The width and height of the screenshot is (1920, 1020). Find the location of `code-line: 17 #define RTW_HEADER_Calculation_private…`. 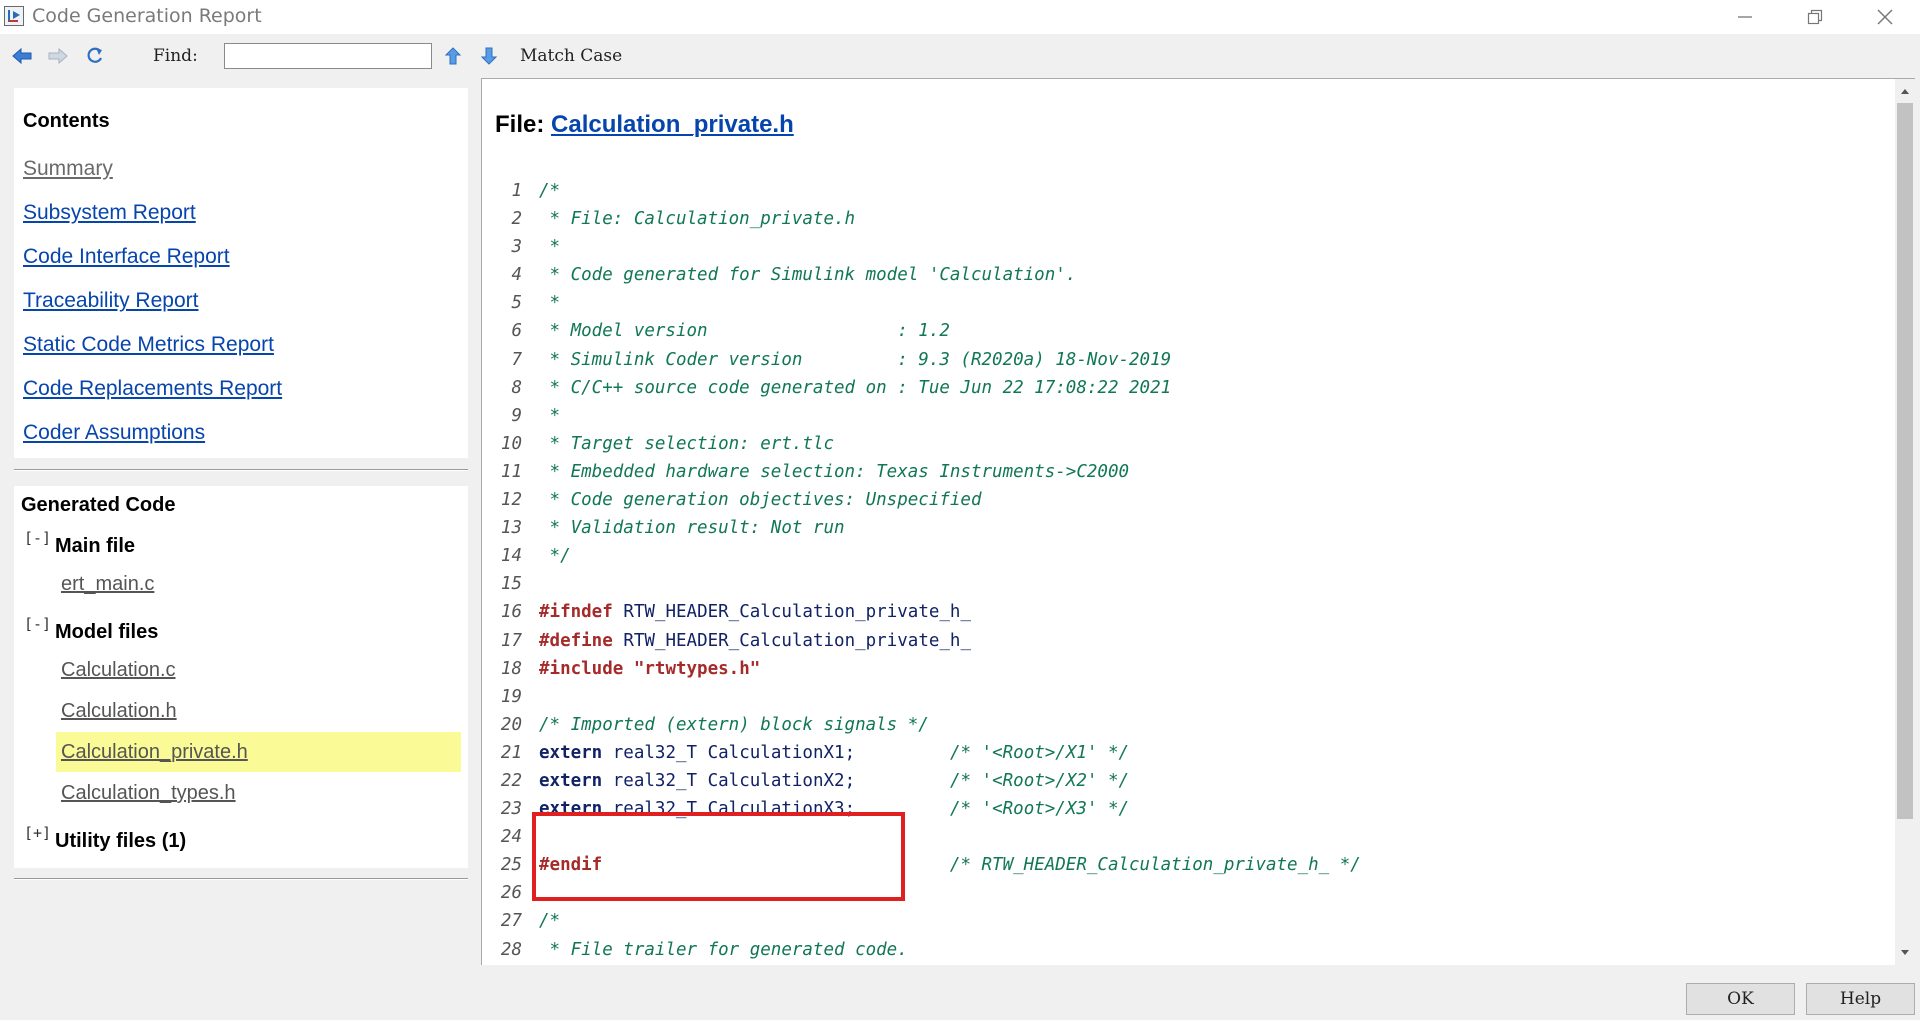

code-line: 17 #define RTW_HEADER_Calculation_private… is located at coordinates (1188, 641).